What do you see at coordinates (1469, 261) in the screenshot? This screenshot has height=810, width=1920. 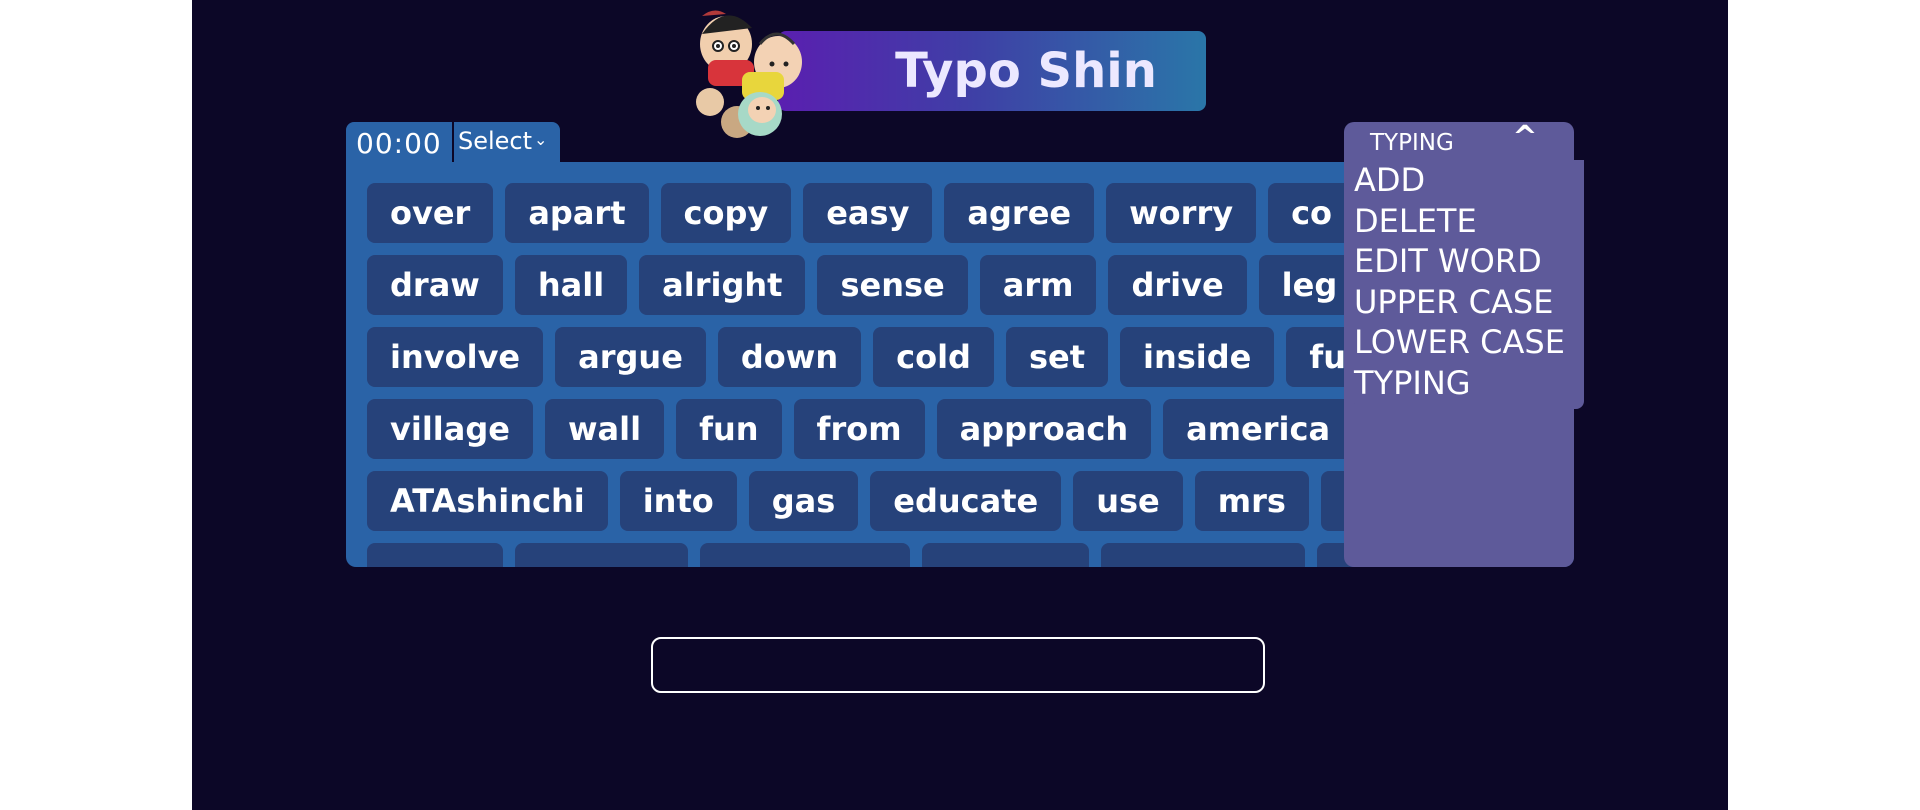 I see `mode-item-edit-word: EDIT WORD` at bounding box center [1469, 261].